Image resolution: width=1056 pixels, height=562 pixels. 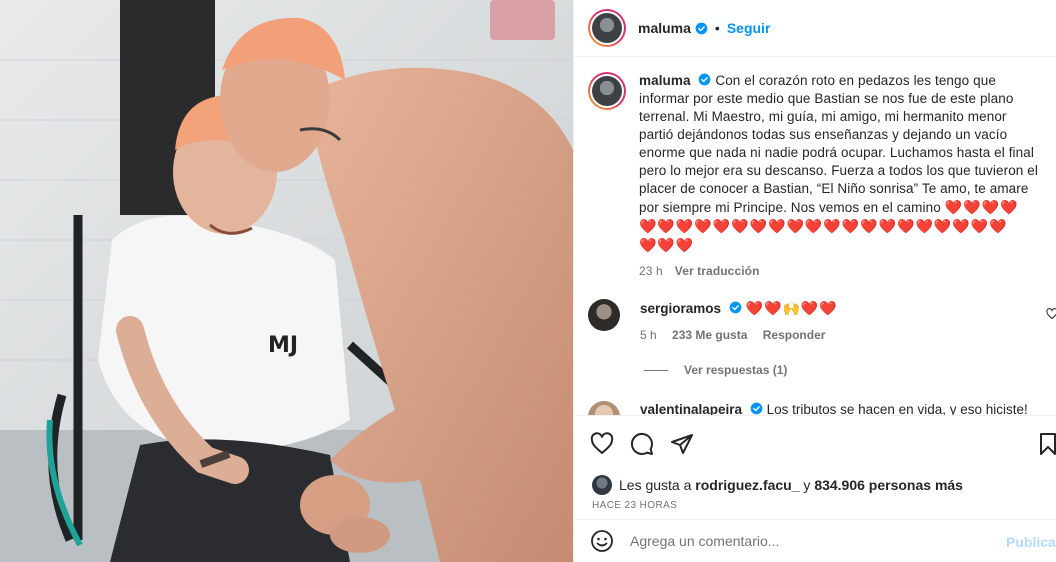 What do you see at coordinates (665, 80) in the screenshot?
I see `caption-username: maluma` at bounding box center [665, 80].